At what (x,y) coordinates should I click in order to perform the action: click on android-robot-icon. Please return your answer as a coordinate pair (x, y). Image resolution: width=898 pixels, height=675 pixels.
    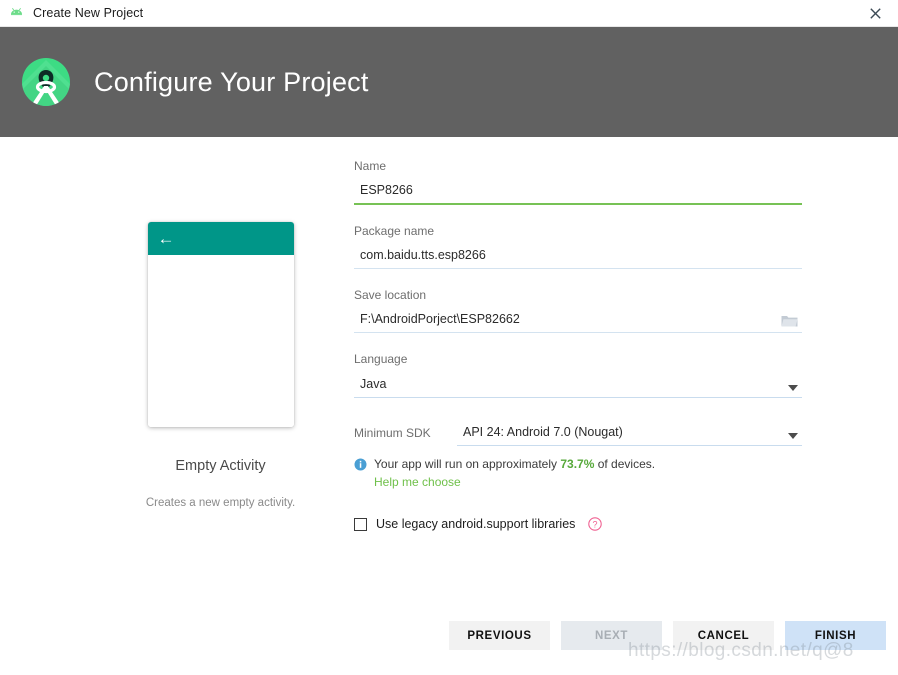
    Looking at the image, I should click on (16, 13).